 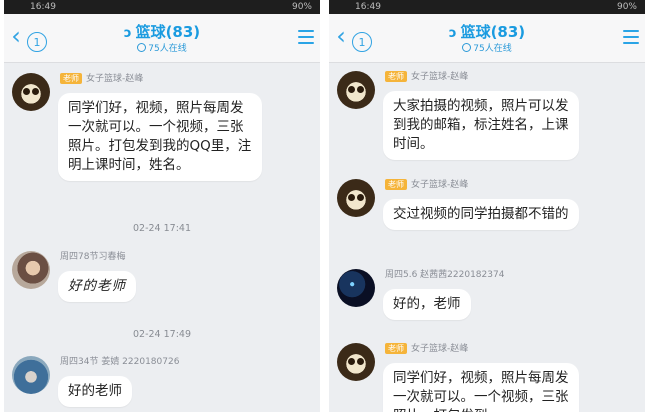 I want to click on message-sender: 周四34节 姜婧 2220180726, so click(x=120, y=362).